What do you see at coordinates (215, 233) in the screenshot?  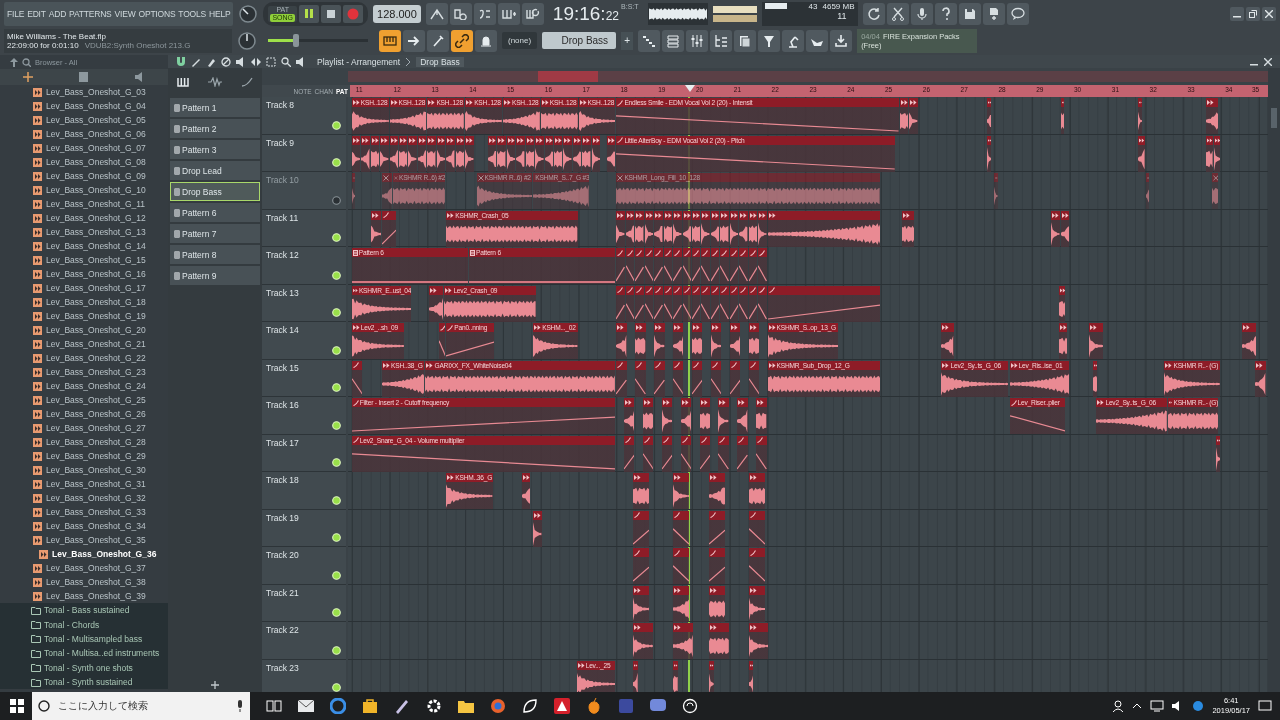 I see `pattern-item: Pattern 7` at bounding box center [215, 233].